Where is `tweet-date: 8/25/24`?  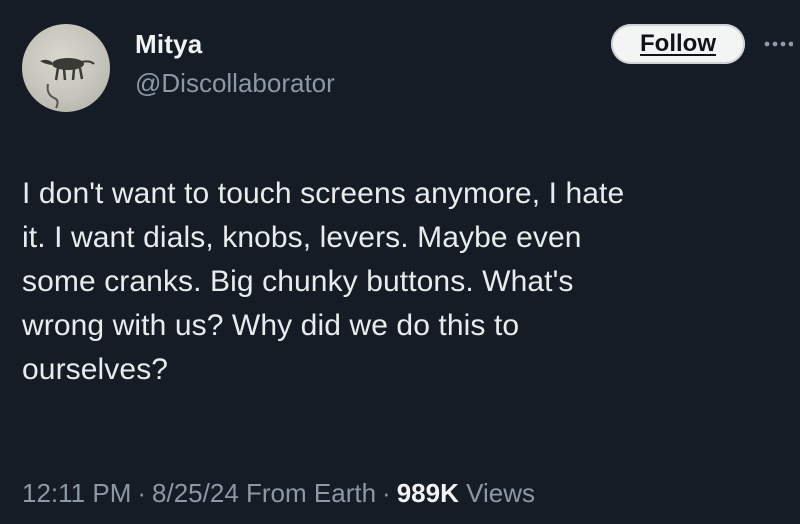 tweet-date: 8/25/24 is located at coordinates (195, 493).